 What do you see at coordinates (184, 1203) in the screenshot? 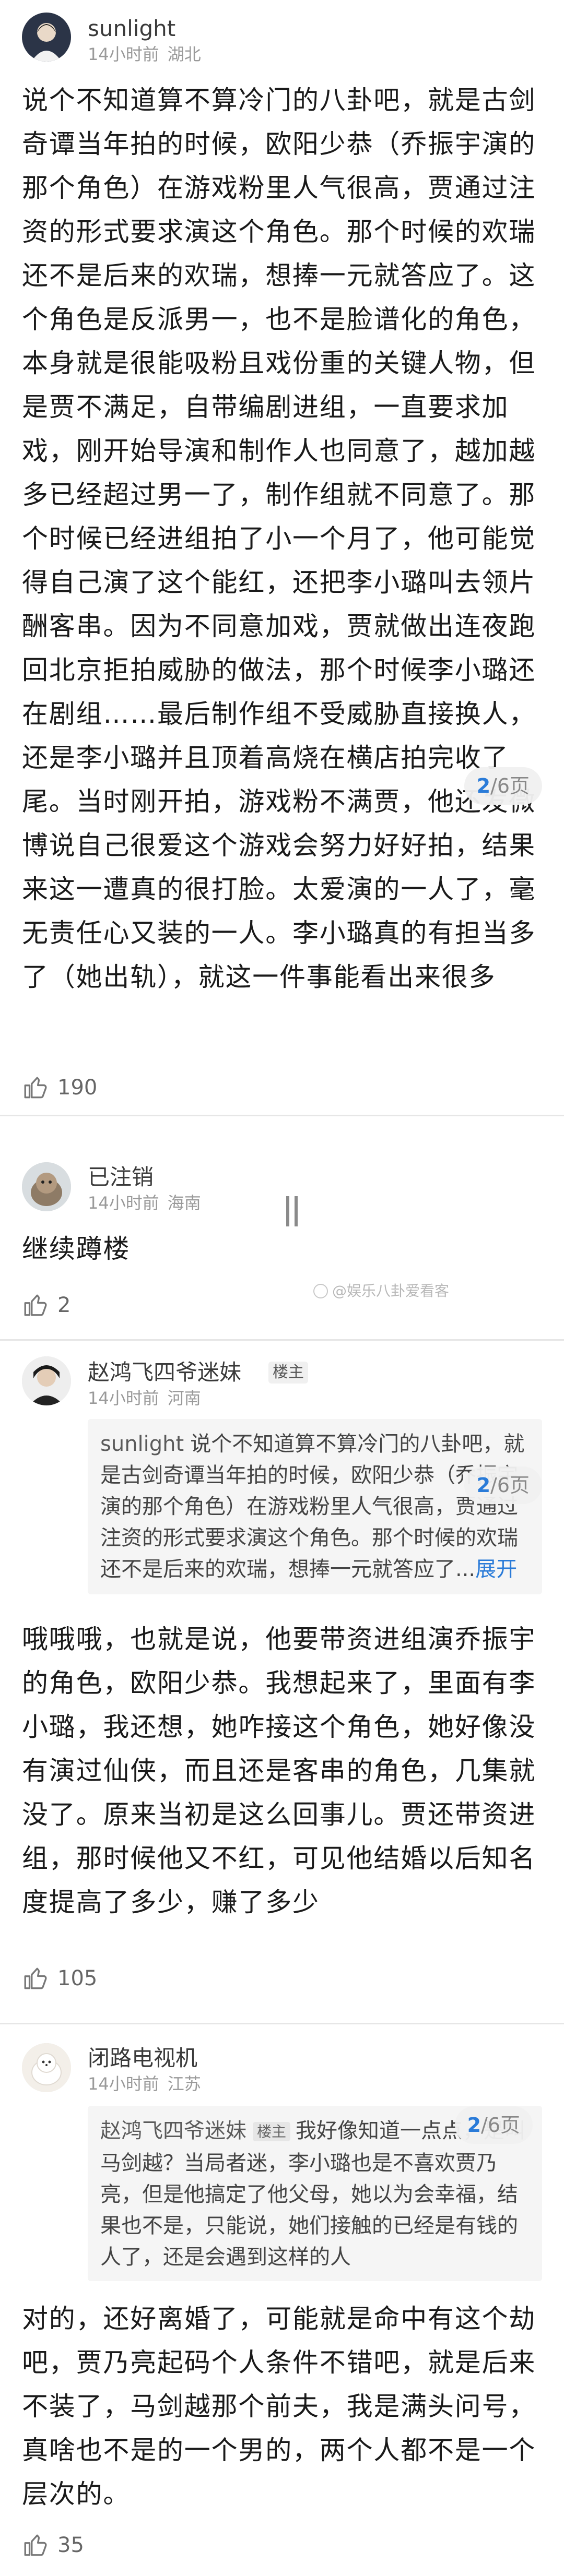
I see `post-location: 海南` at bounding box center [184, 1203].